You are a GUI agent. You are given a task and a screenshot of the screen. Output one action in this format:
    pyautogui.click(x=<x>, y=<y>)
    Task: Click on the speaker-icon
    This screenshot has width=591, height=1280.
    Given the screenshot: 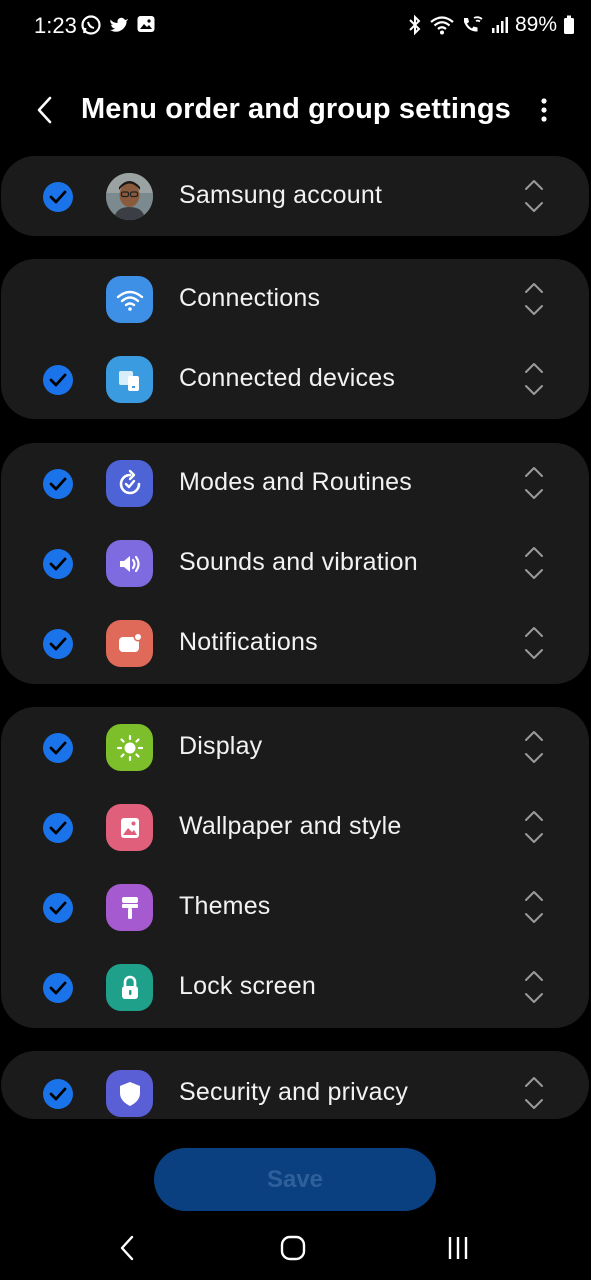 What is the action you would take?
    pyautogui.click(x=129, y=563)
    